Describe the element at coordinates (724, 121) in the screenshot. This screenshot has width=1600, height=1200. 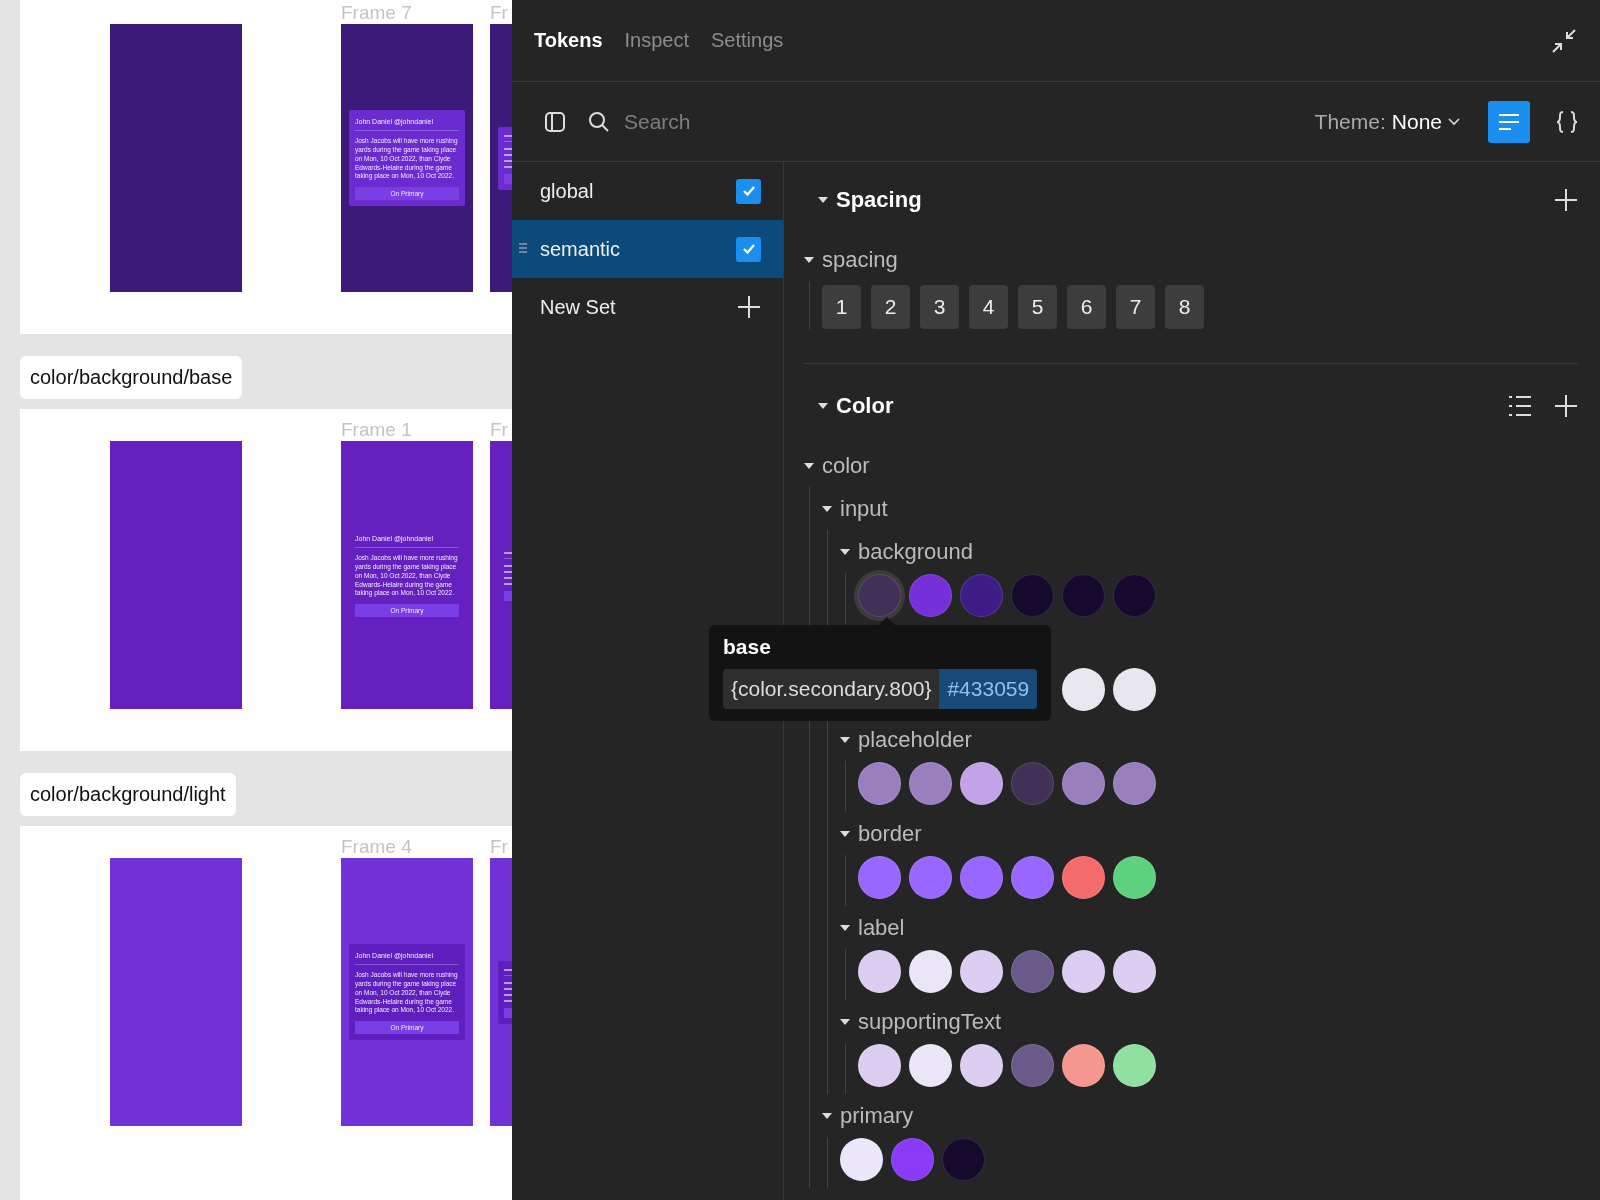
I see `search-field: Search` at that location.